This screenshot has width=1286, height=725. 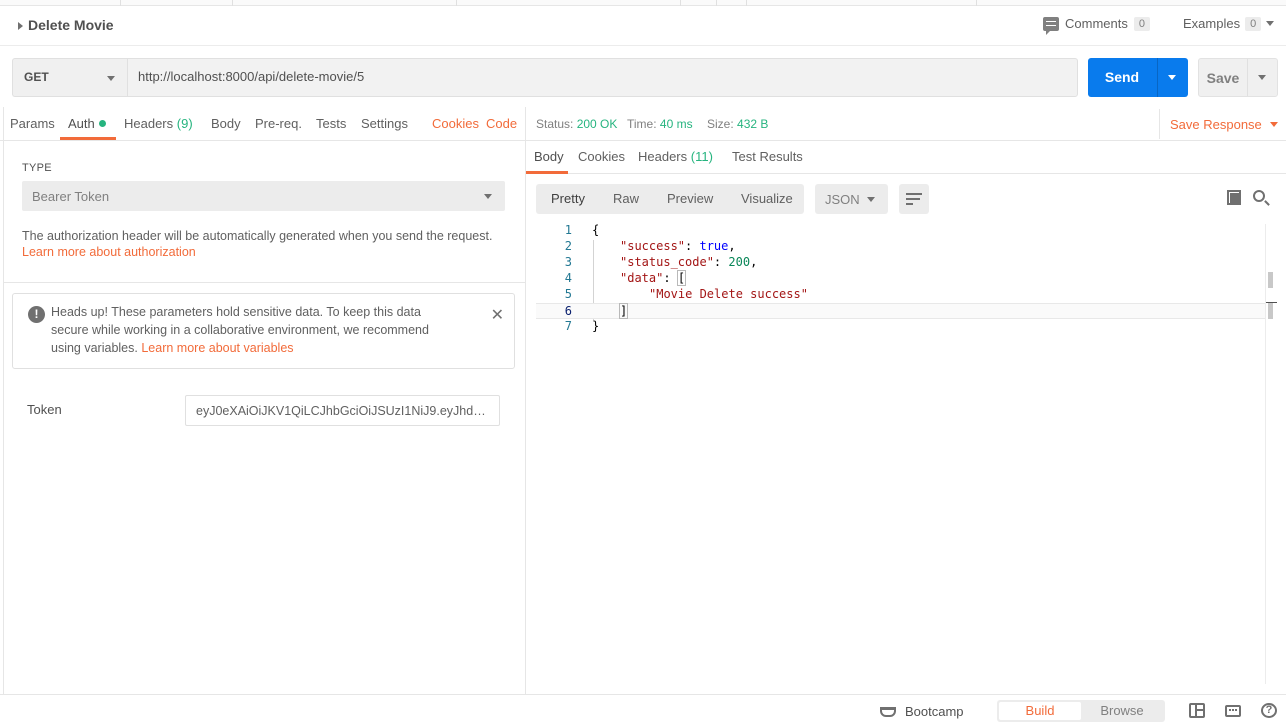 I want to click on examples-button: Examples 0, so click(x=1229, y=23).